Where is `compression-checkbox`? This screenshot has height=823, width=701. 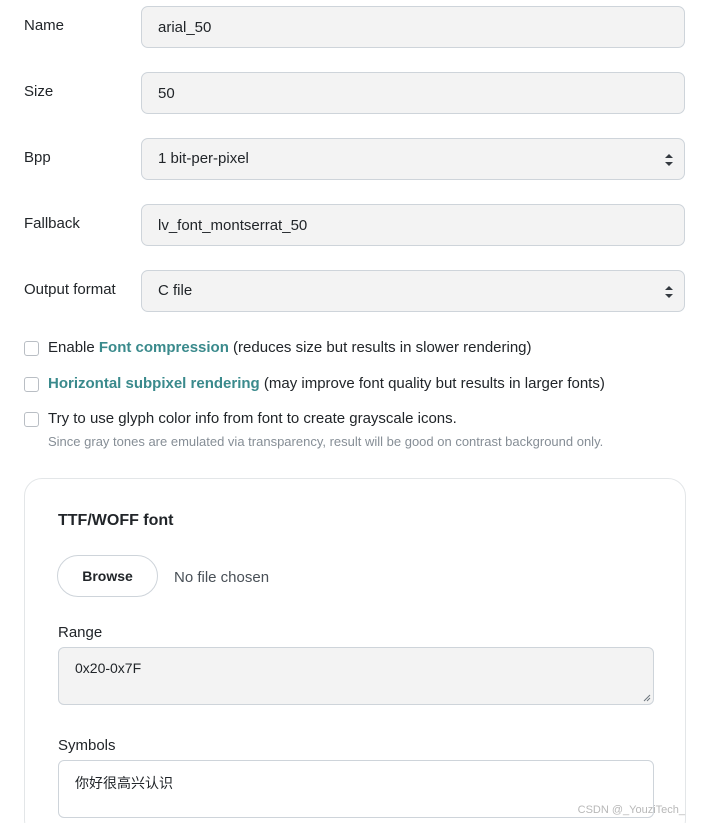
compression-checkbox is located at coordinates (31, 348).